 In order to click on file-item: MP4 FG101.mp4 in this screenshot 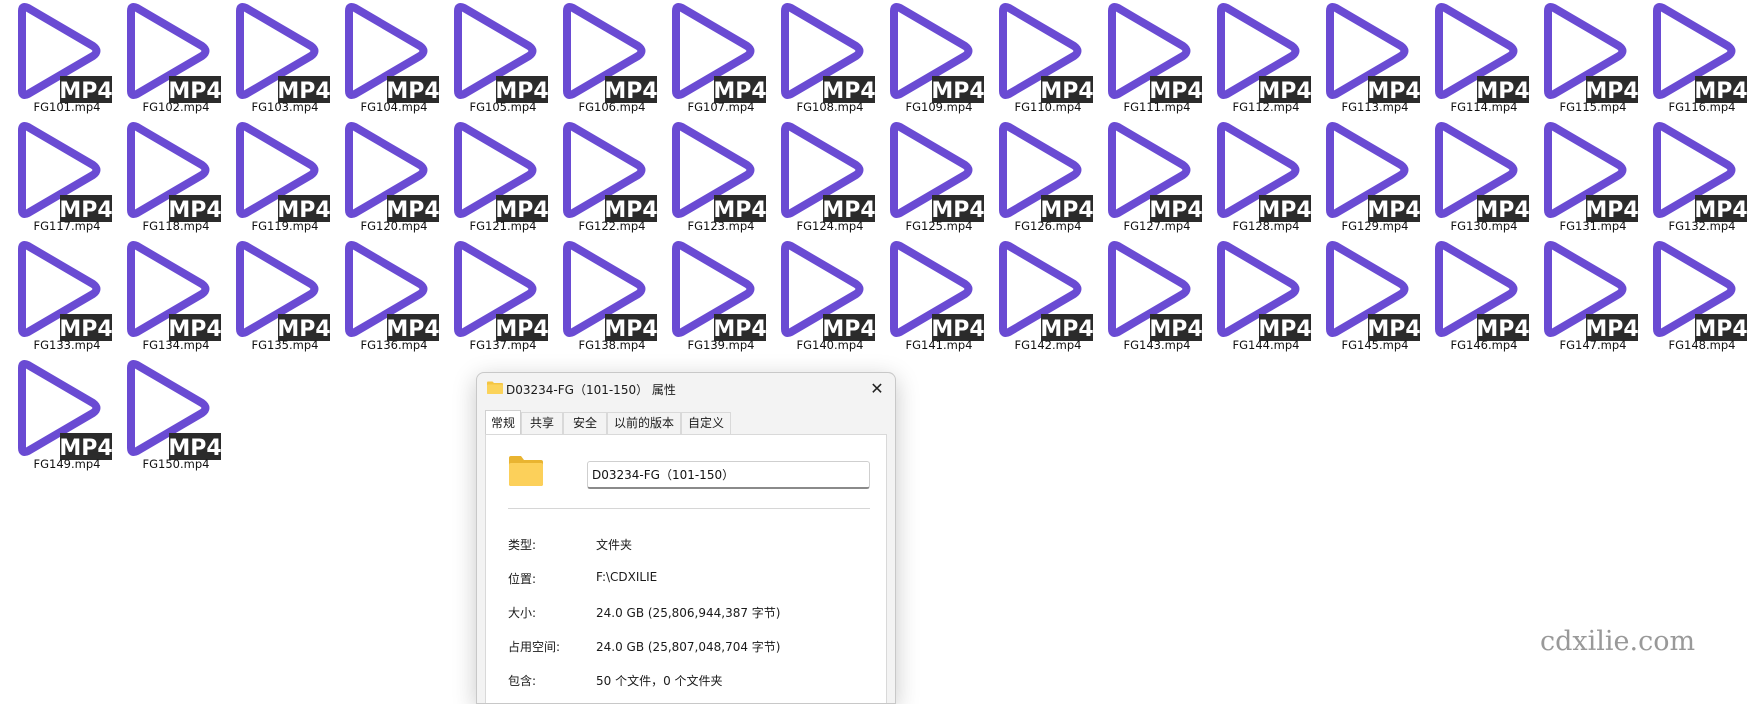, I will do `click(56, 59)`.